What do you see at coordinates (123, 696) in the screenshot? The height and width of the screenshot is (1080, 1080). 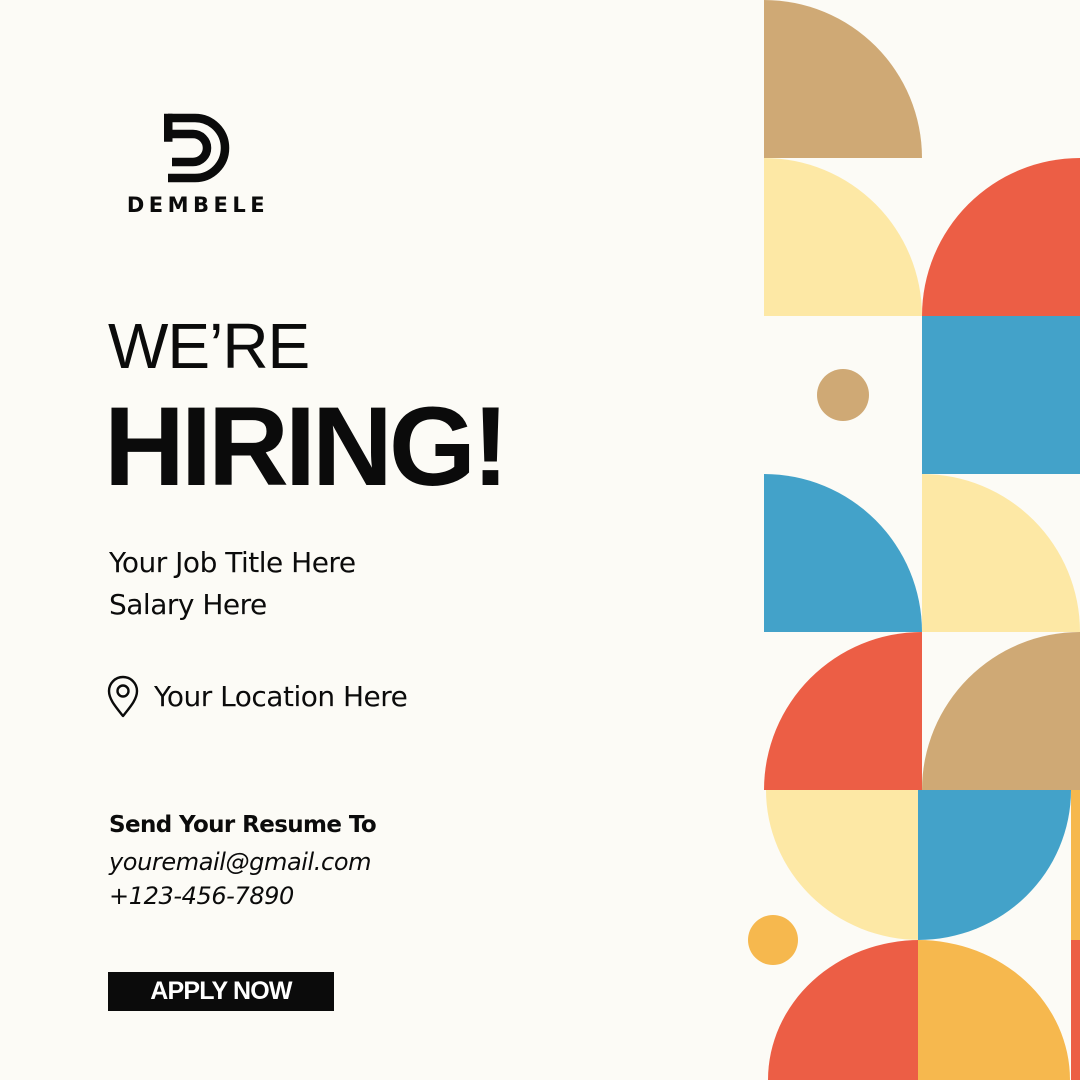 I see `location-pin-icon` at bounding box center [123, 696].